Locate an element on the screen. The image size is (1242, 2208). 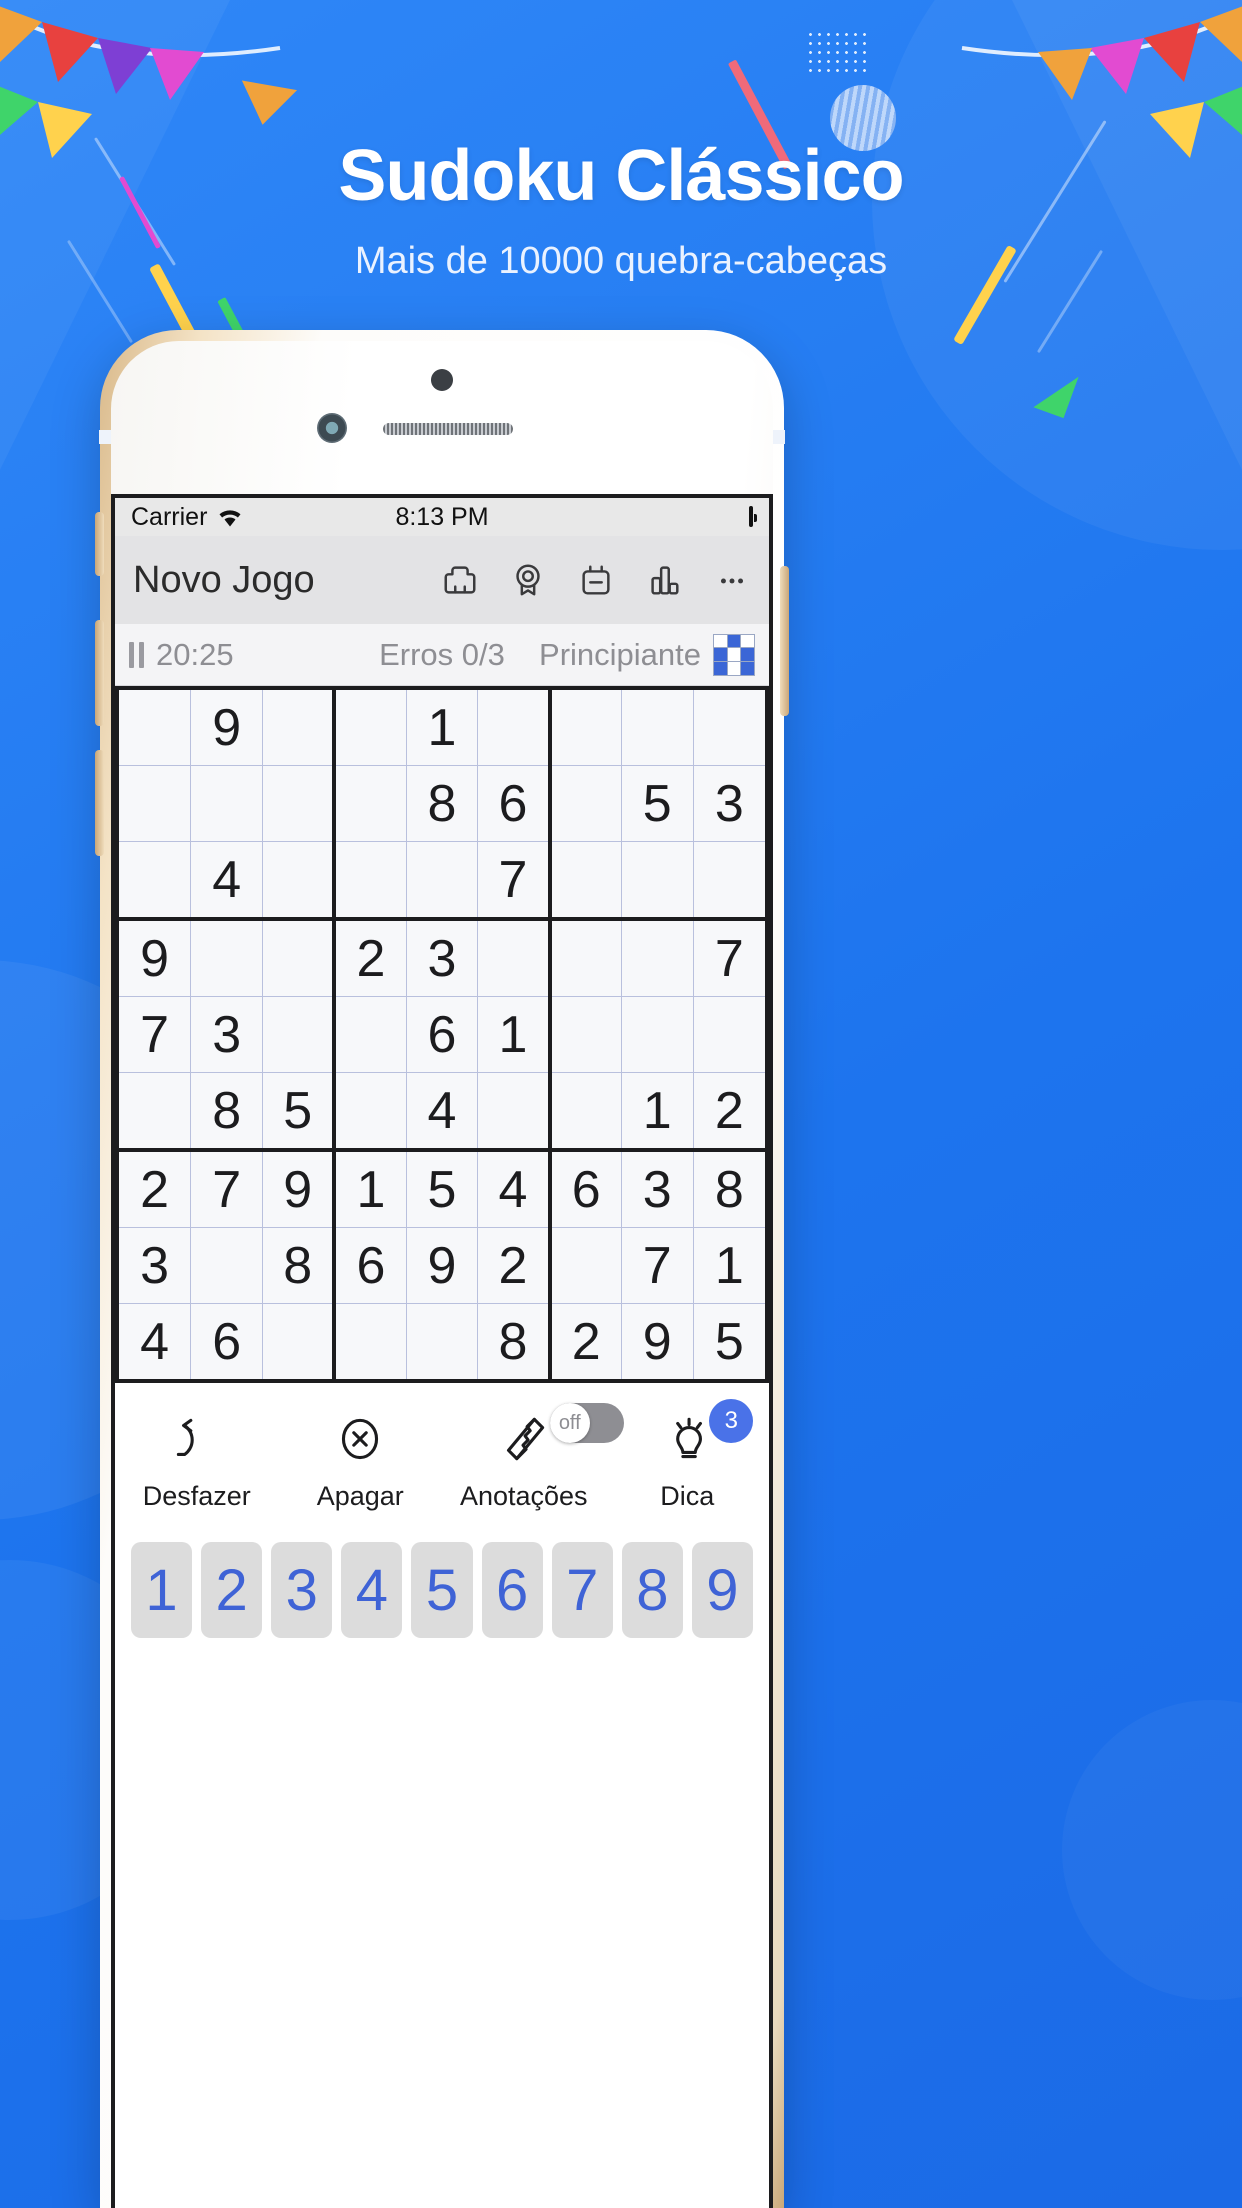
sudoku-cell-r9c3 is located at coordinates (299, 1341).